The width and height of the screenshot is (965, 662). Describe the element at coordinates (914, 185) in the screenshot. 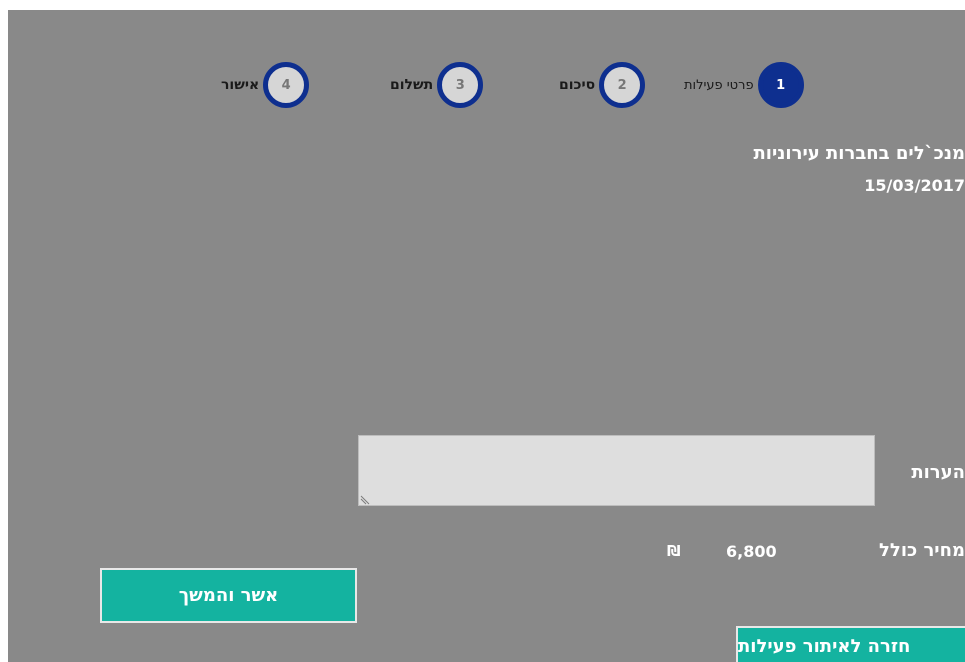

I see `activity-date: 15/03/2017` at that location.